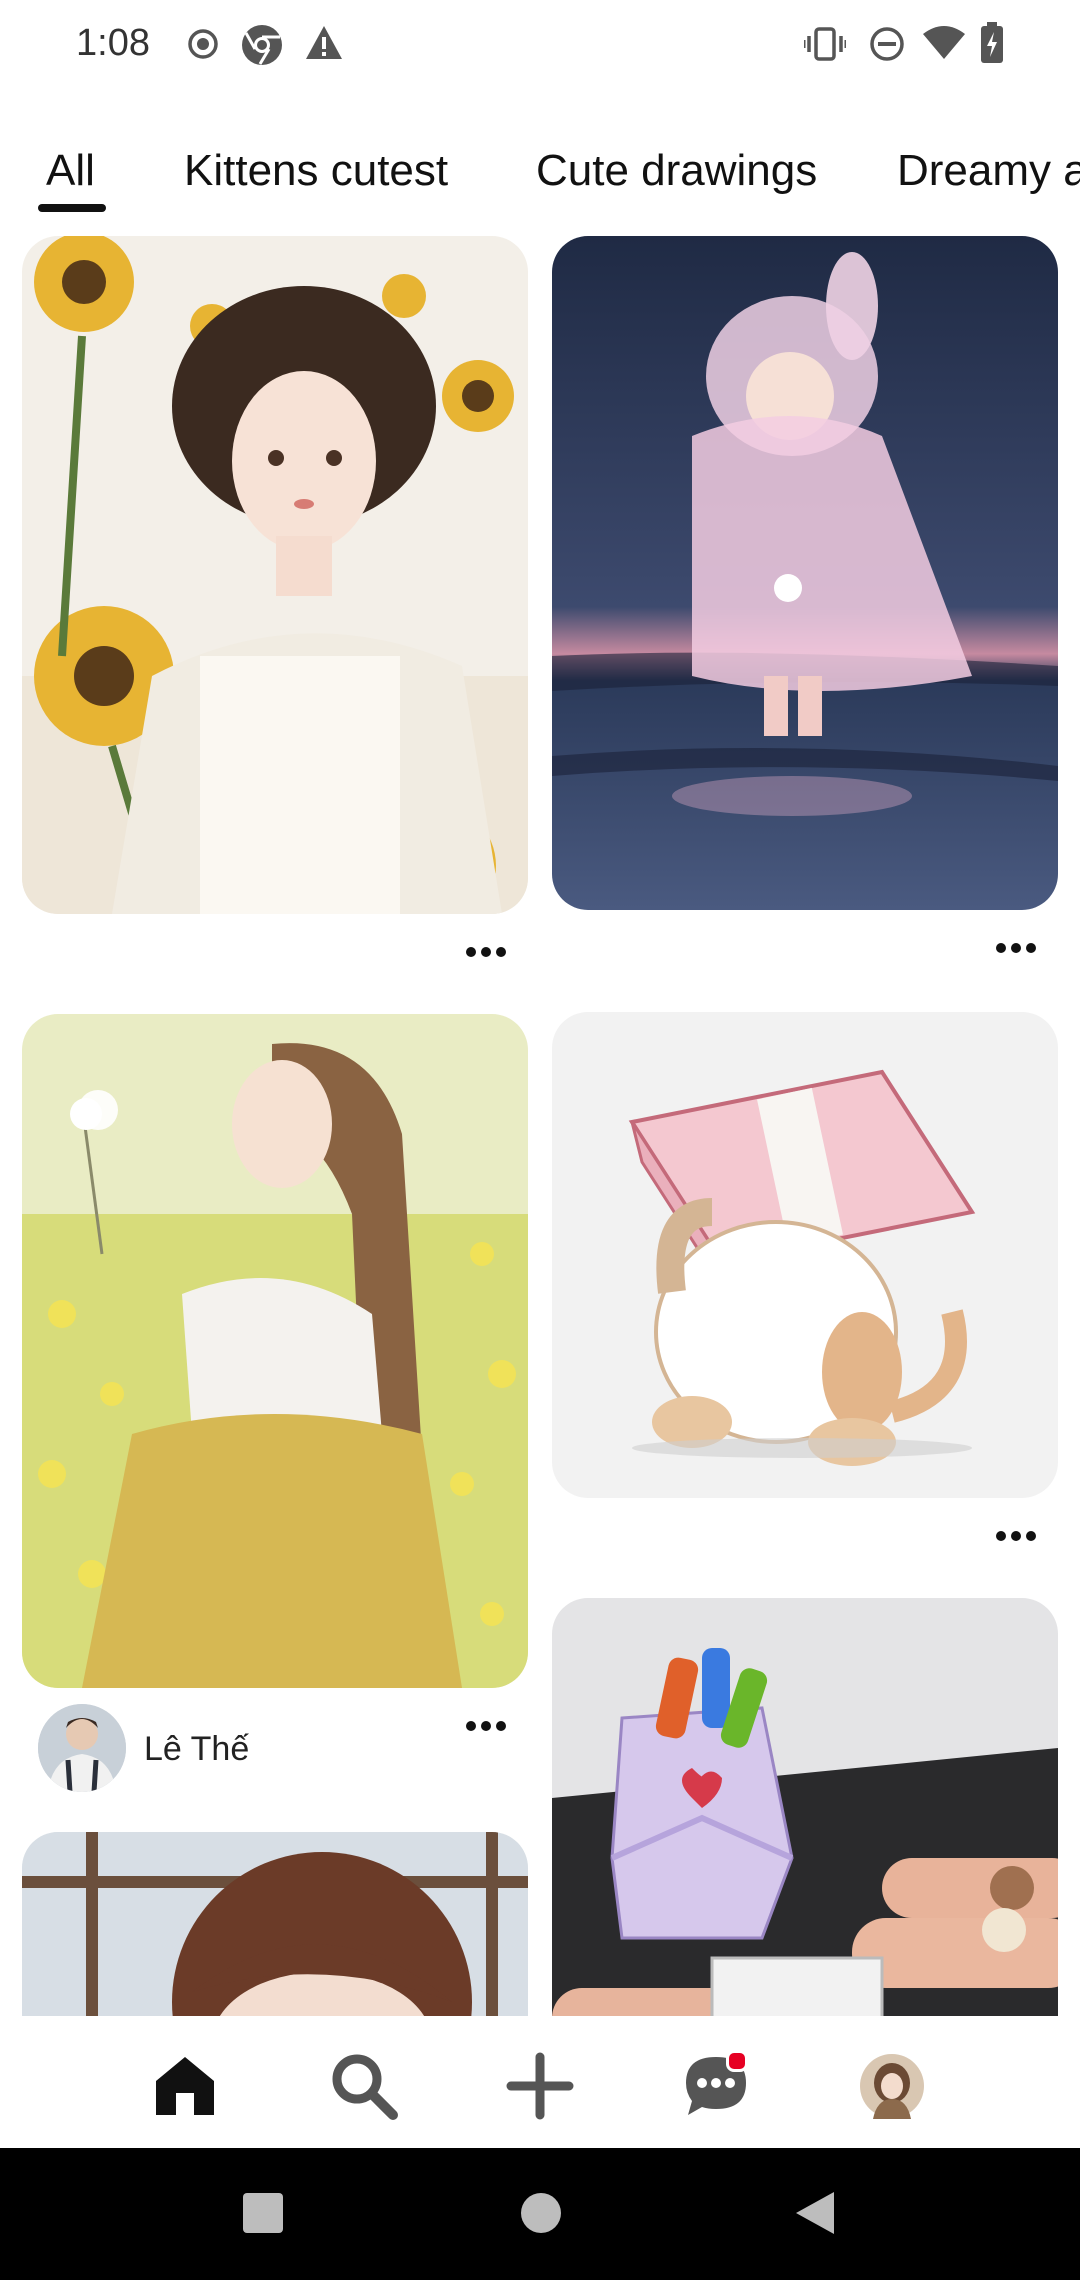 This screenshot has height=2280, width=1080. I want to click on home-circle-icon, so click(541, 2213).